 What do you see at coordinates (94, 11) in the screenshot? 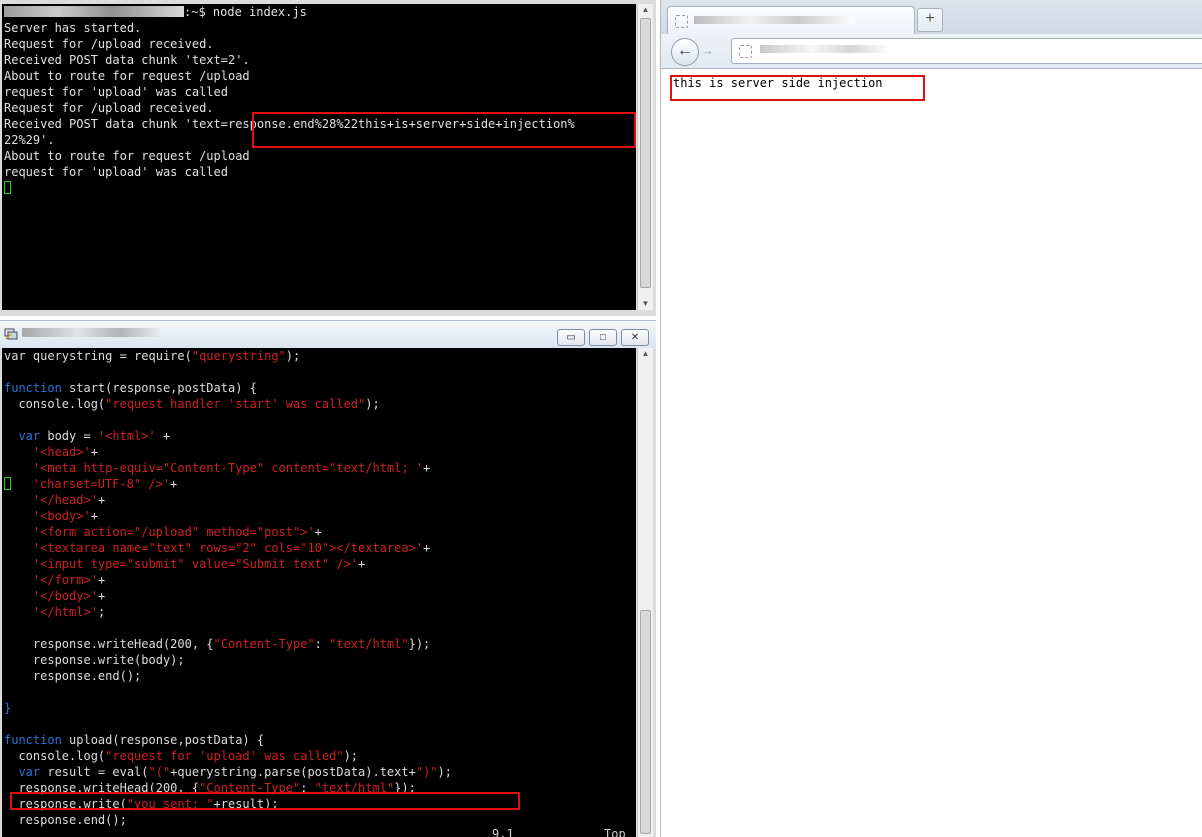
I see `redacted-host` at bounding box center [94, 11].